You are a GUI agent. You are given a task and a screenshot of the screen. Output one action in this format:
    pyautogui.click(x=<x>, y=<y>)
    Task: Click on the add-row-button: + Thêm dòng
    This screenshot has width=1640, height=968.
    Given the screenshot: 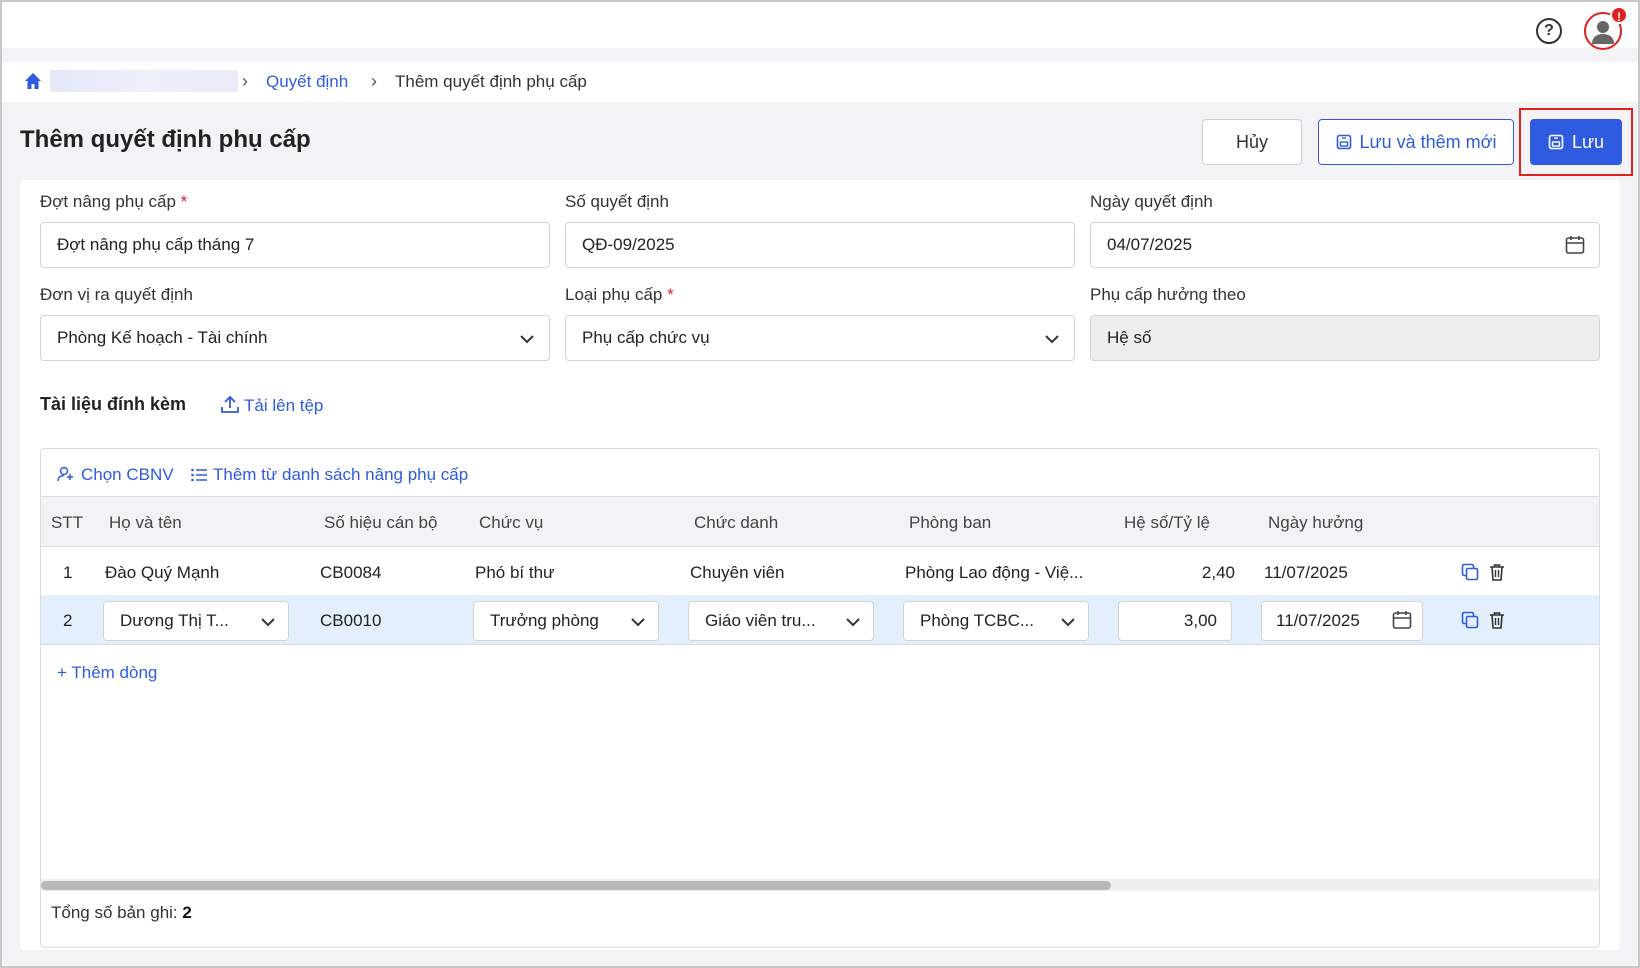 What is the action you would take?
    pyautogui.click(x=107, y=673)
    